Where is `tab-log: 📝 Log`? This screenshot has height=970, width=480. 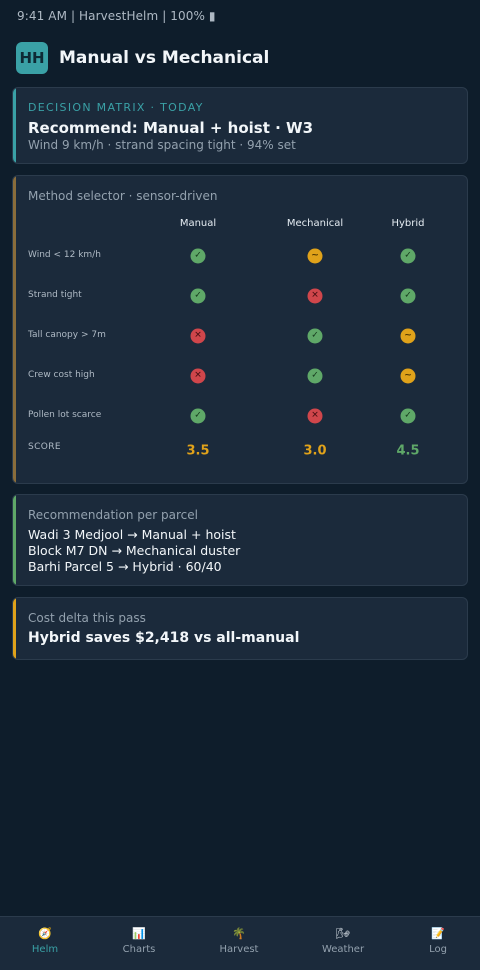
tab-log: 📝 Log is located at coordinates (438, 941).